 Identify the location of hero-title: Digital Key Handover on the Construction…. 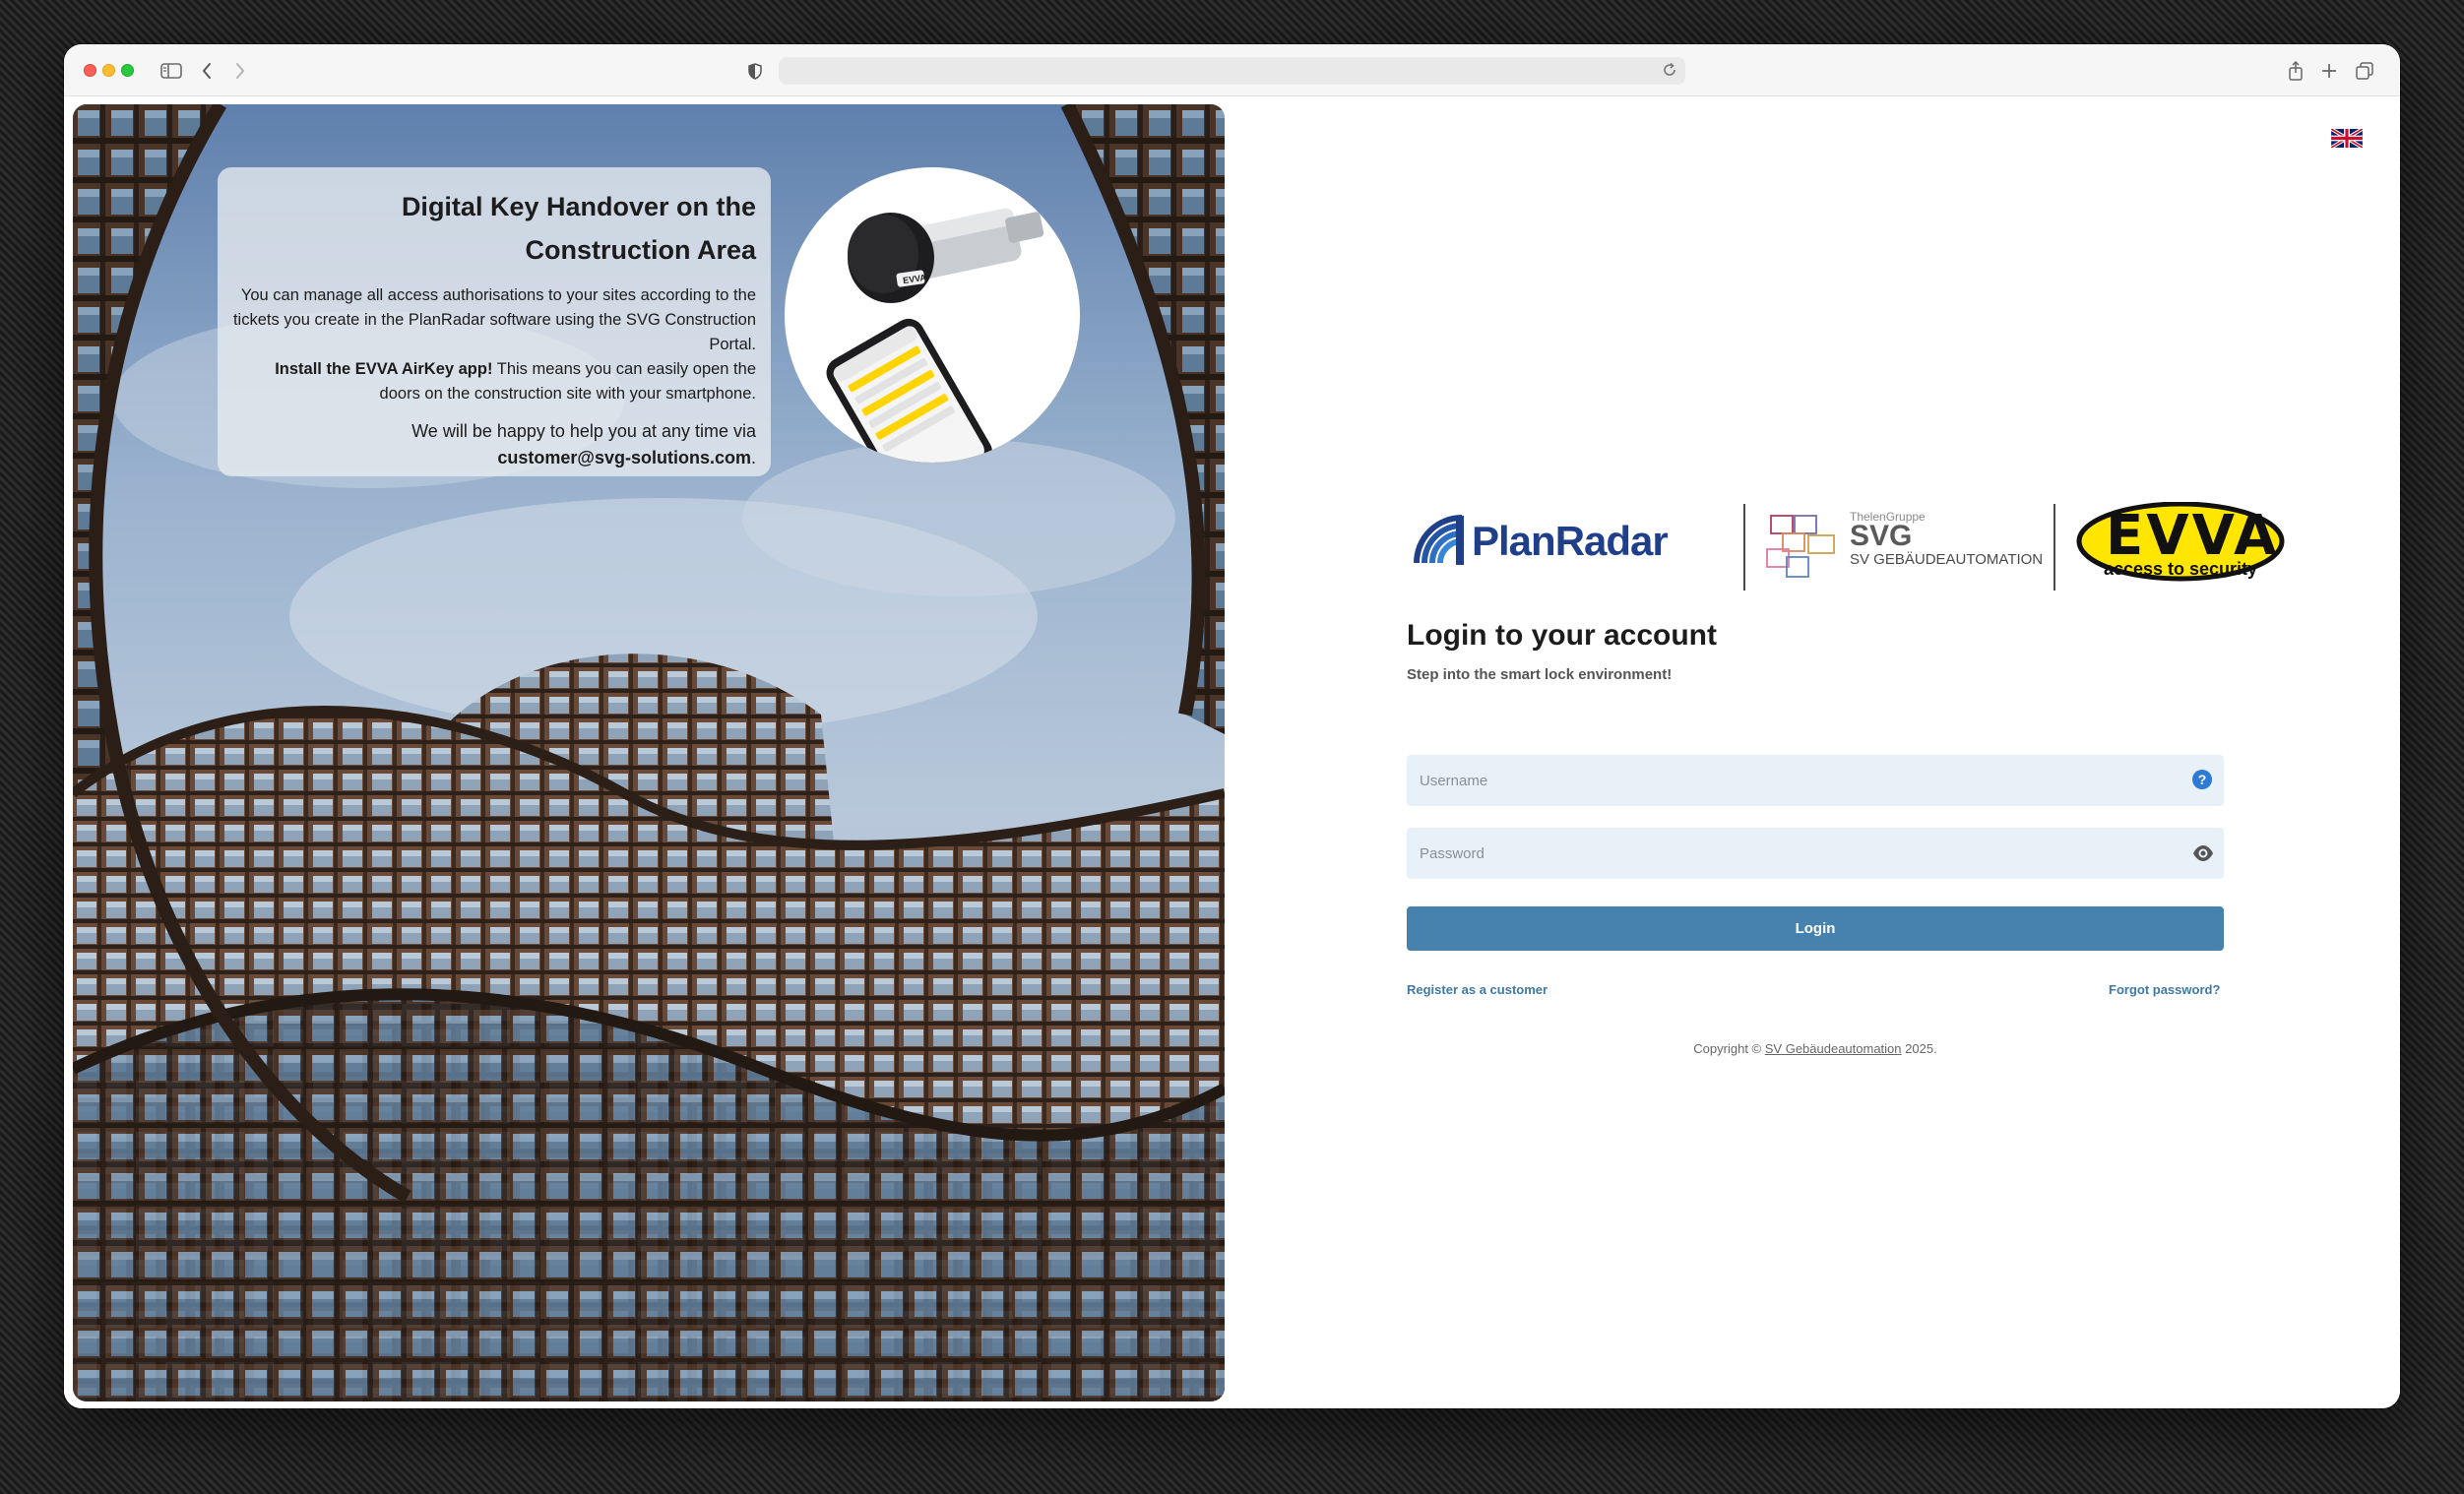
(578, 228).